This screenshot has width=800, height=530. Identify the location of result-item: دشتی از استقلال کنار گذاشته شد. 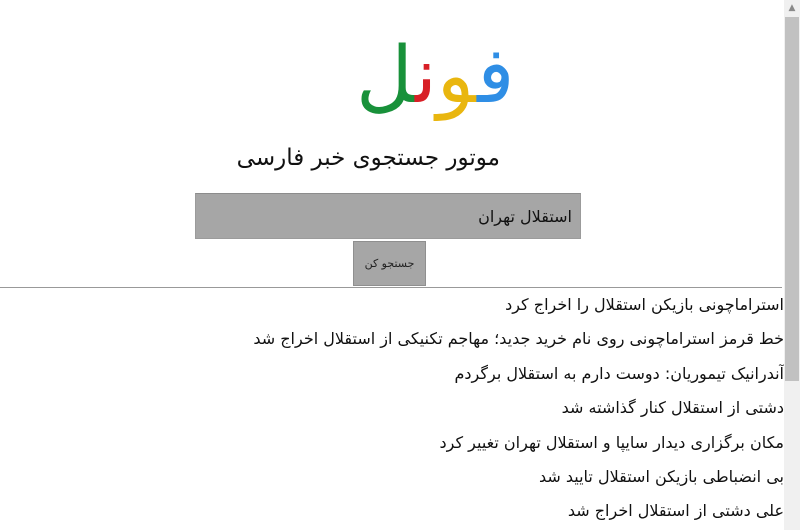
(673, 408).